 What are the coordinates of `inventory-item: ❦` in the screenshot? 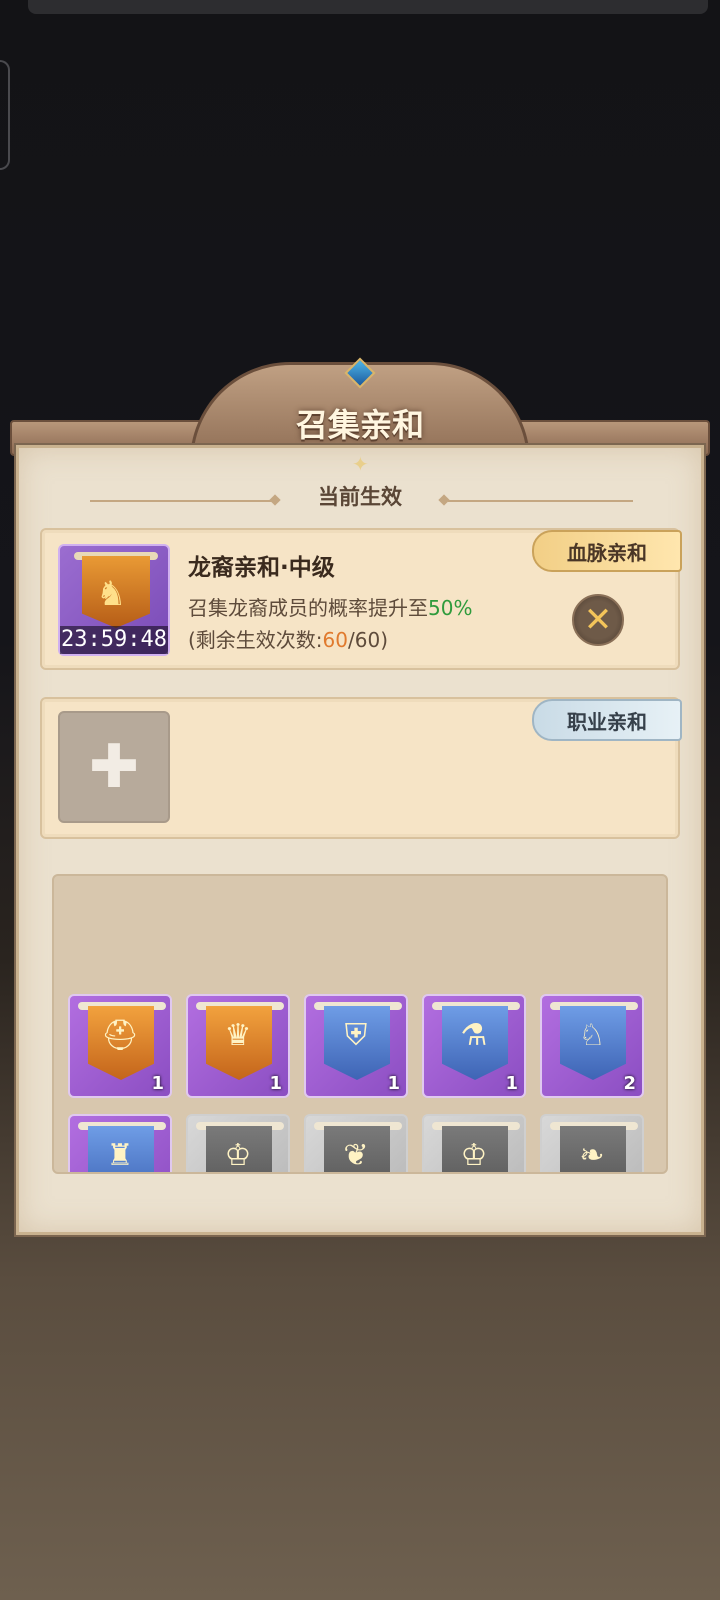 It's located at (356, 1143).